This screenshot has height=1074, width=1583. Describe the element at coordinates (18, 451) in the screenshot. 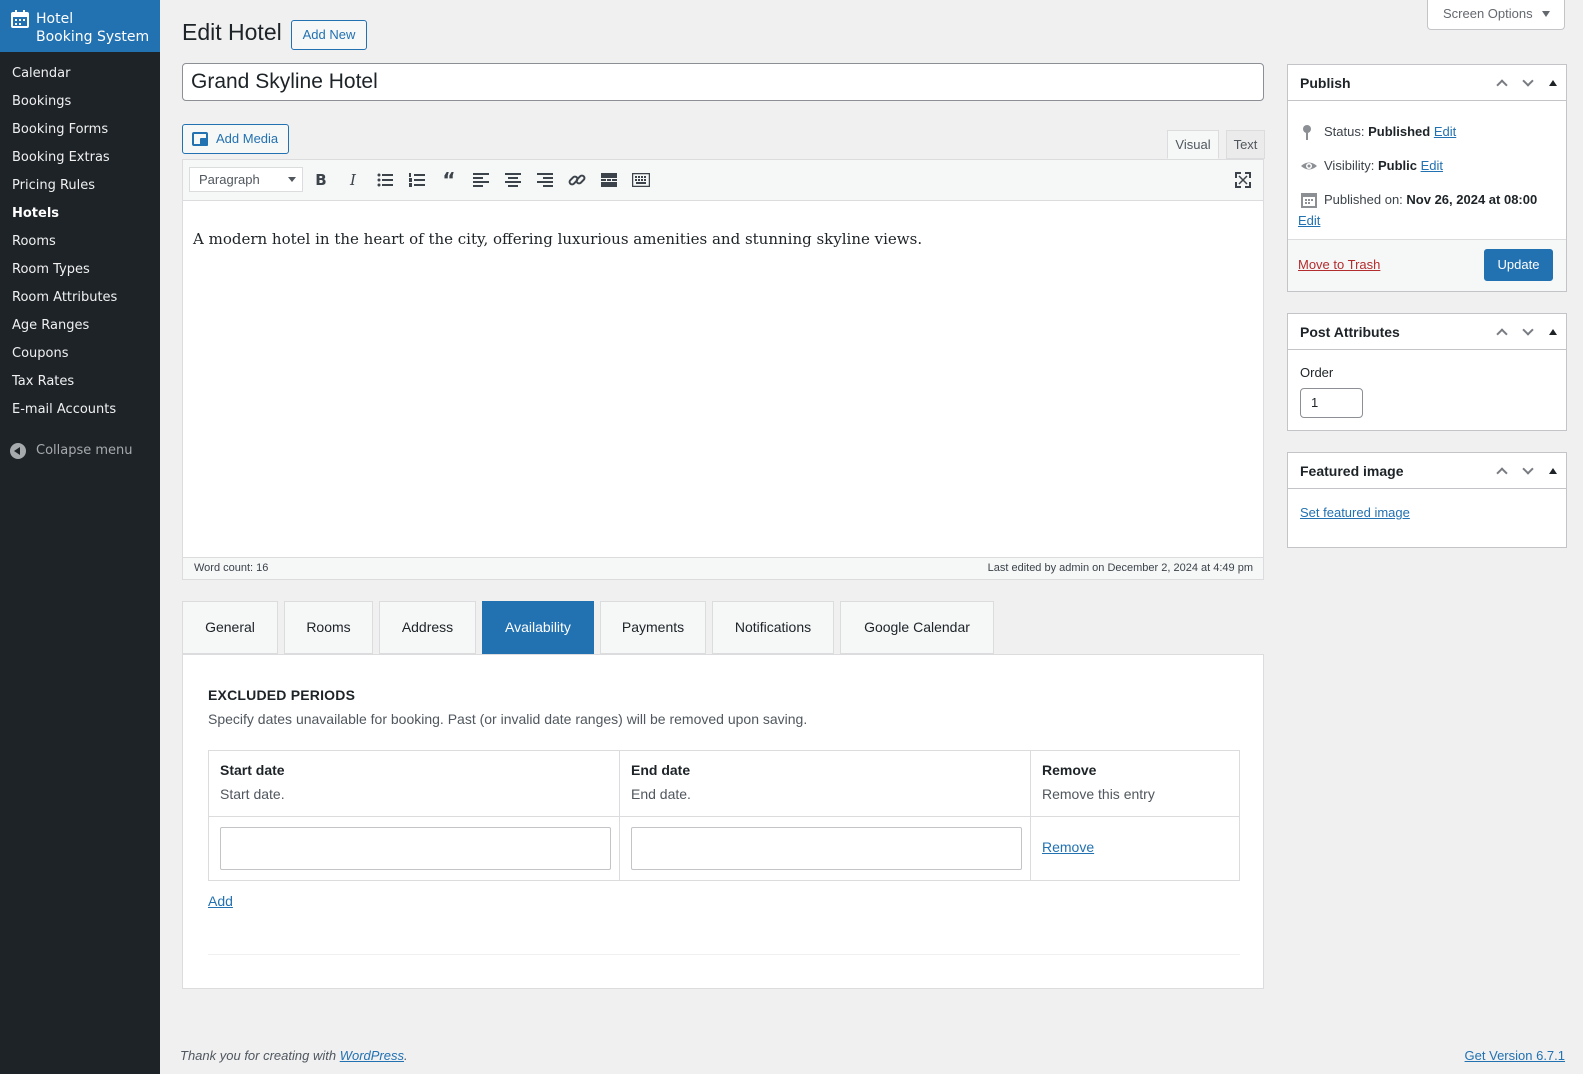

I see `collapse-arrow-icon` at that location.